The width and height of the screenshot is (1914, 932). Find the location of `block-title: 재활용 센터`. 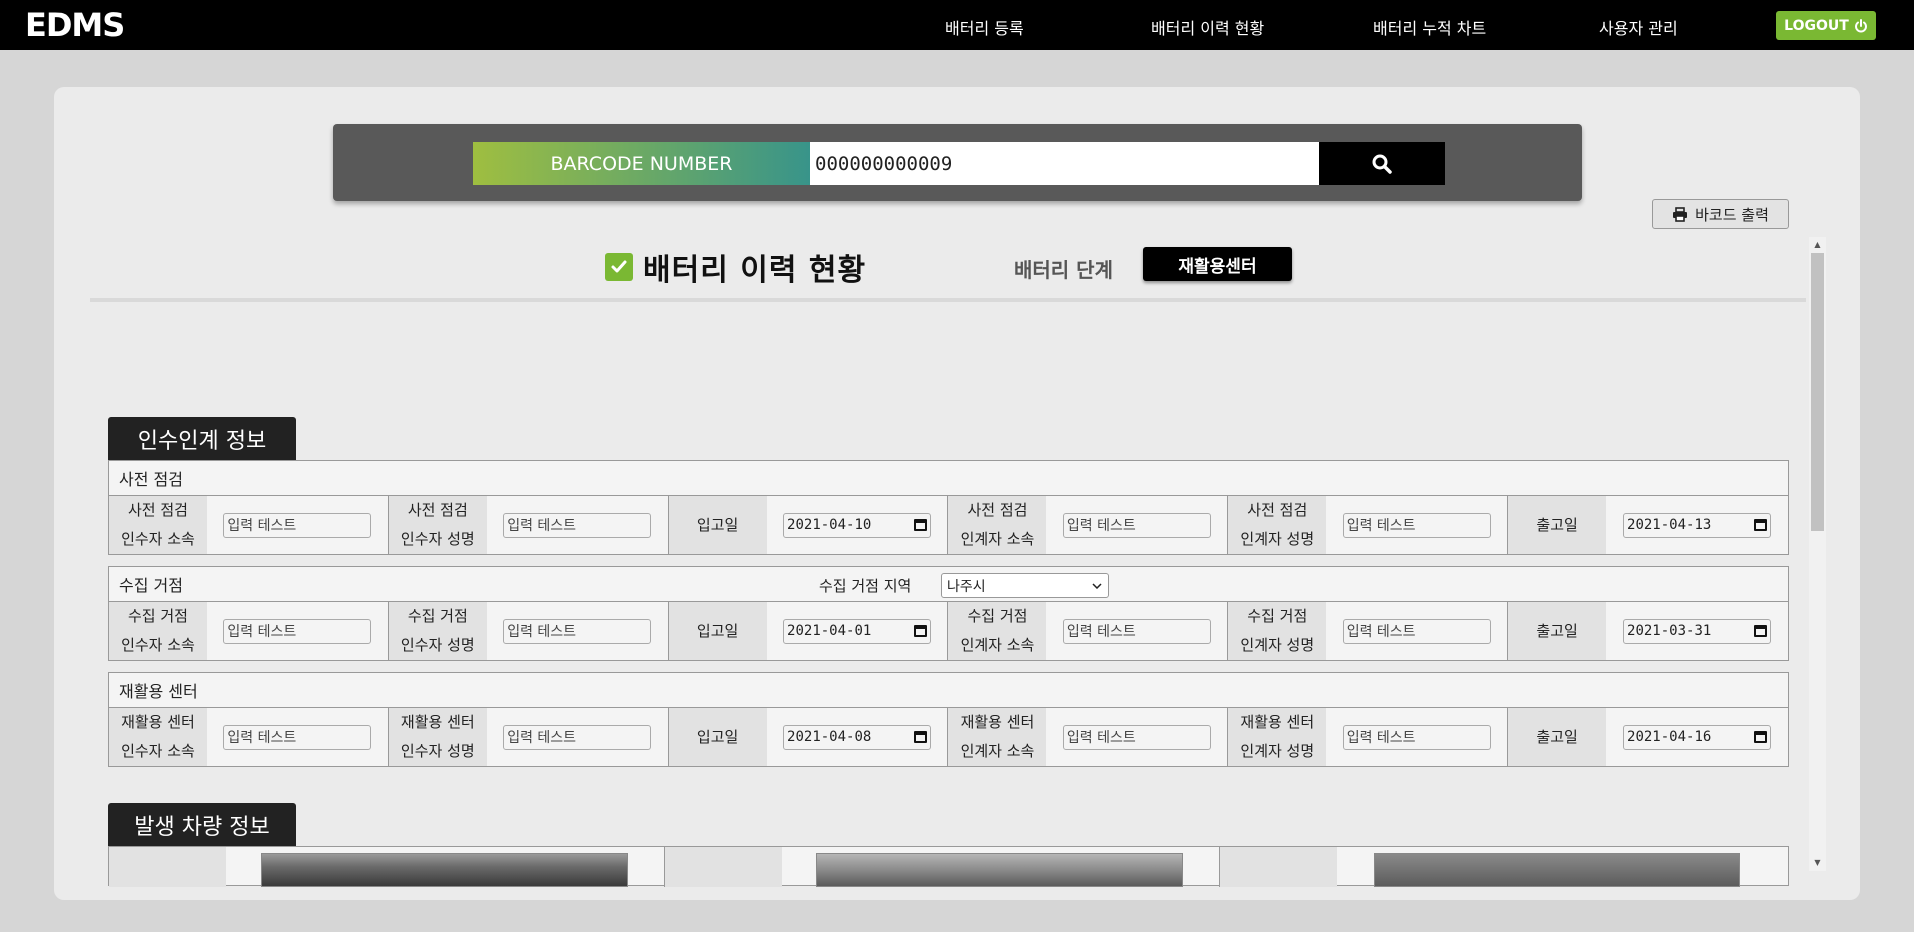

block-title: 재활용 센터 is located at coordinates (948, 690).